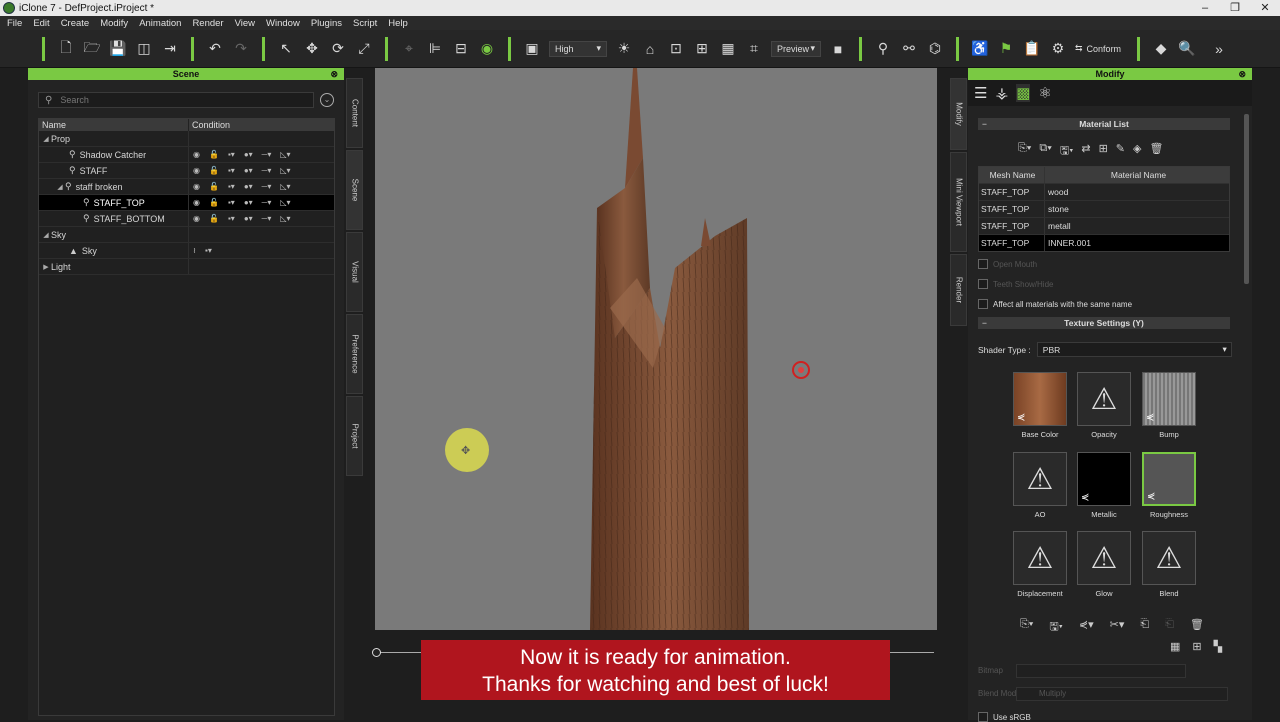  Describe the element at coordinates (338, 49) in the screenshot. I see `rotate-icon: ⟳` at that location.